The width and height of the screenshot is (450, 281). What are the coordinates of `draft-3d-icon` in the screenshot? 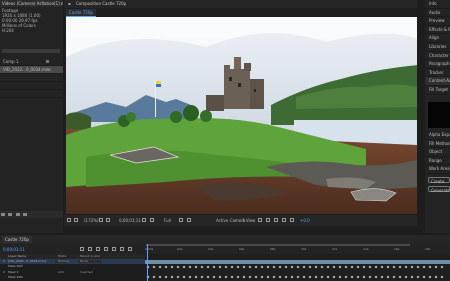 It's located at (98, 249).